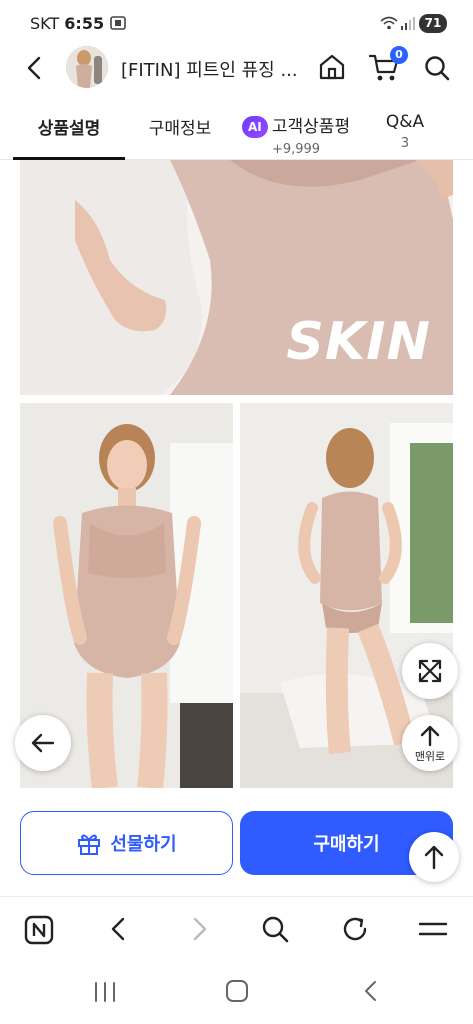 The image size is (473, 1024). What do you see at coordinates (433, 23) in the screenshot?
I see `battery-indicator: 71` at bounding box center [433, 23].